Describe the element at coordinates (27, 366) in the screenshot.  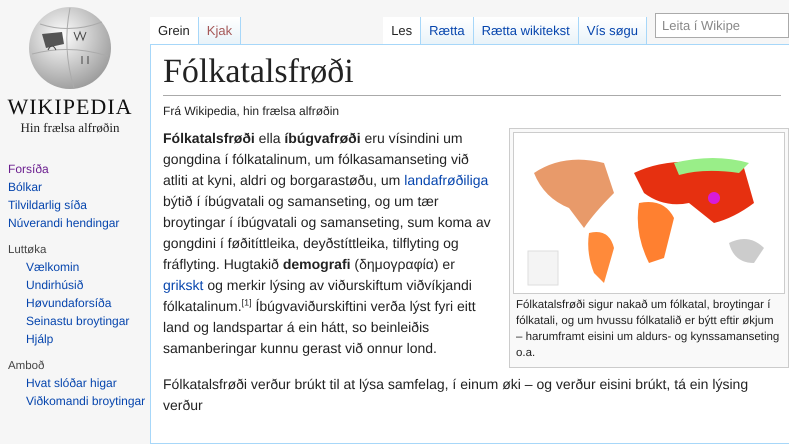
I see `sidebar-heading: Amboð` at that location.